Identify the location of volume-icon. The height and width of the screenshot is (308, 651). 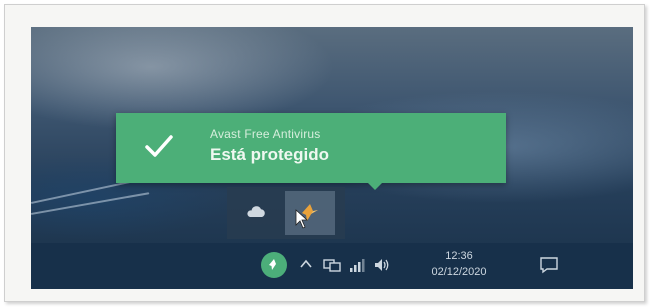
(382, 265).